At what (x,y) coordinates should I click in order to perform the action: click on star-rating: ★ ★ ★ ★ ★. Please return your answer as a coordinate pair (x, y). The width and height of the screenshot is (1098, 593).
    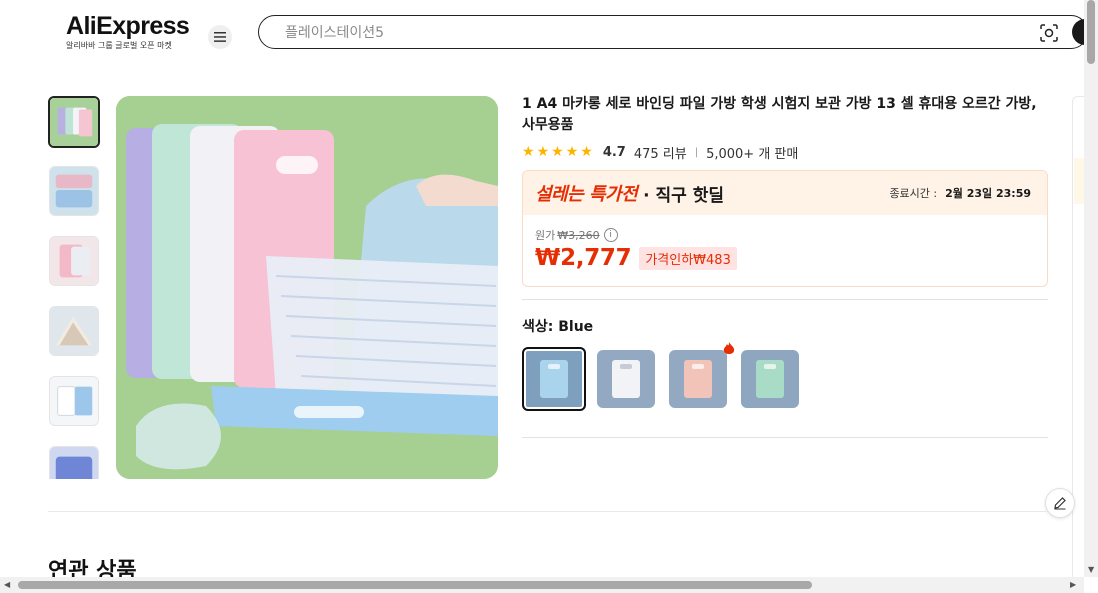
    Looking at the image, I should click on (557, 152).